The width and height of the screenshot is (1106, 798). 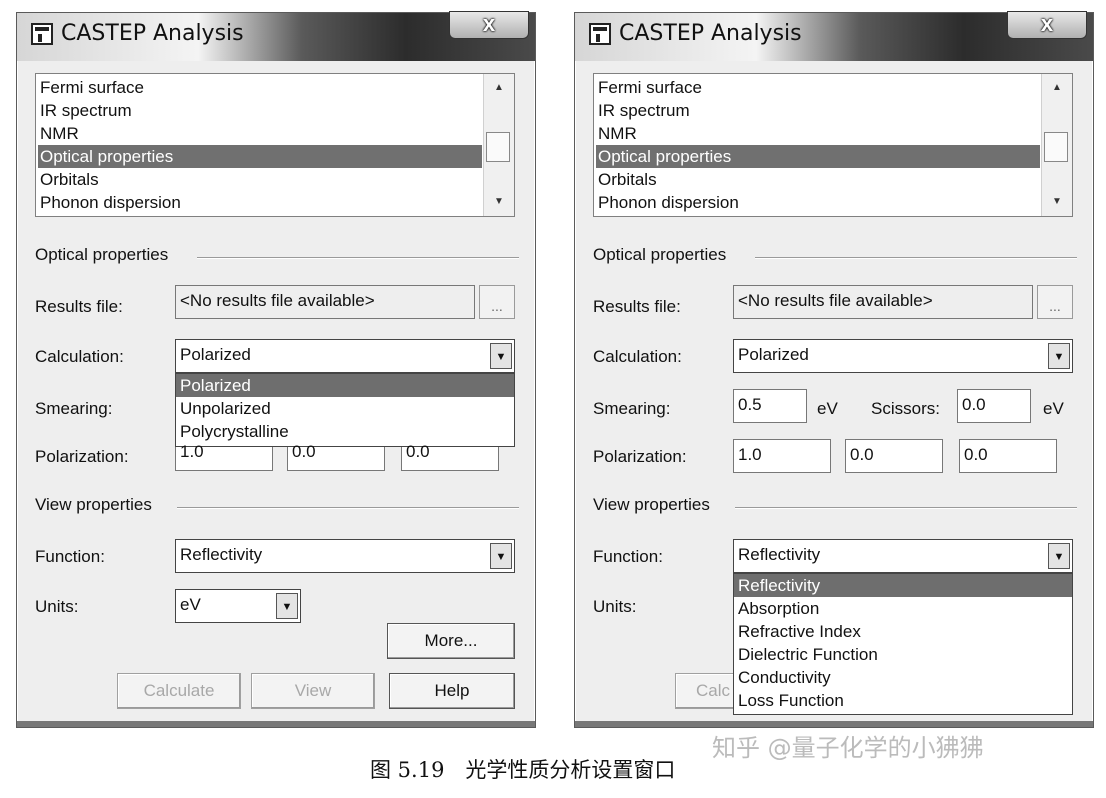 I want to click on units-select: eV ▼, so click(x=238, y=606).